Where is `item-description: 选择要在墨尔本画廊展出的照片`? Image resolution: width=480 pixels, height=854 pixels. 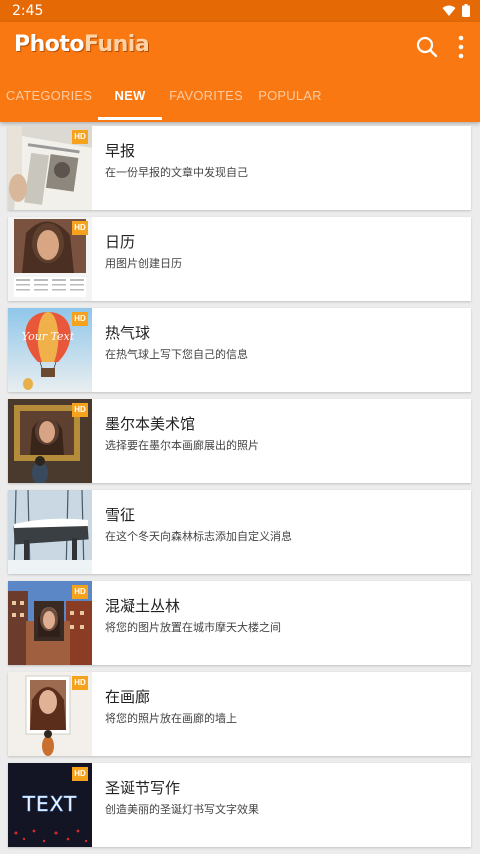
item-description: 选择要在墨尔本画廊展出的照片 is located at coordinates (182, 445).